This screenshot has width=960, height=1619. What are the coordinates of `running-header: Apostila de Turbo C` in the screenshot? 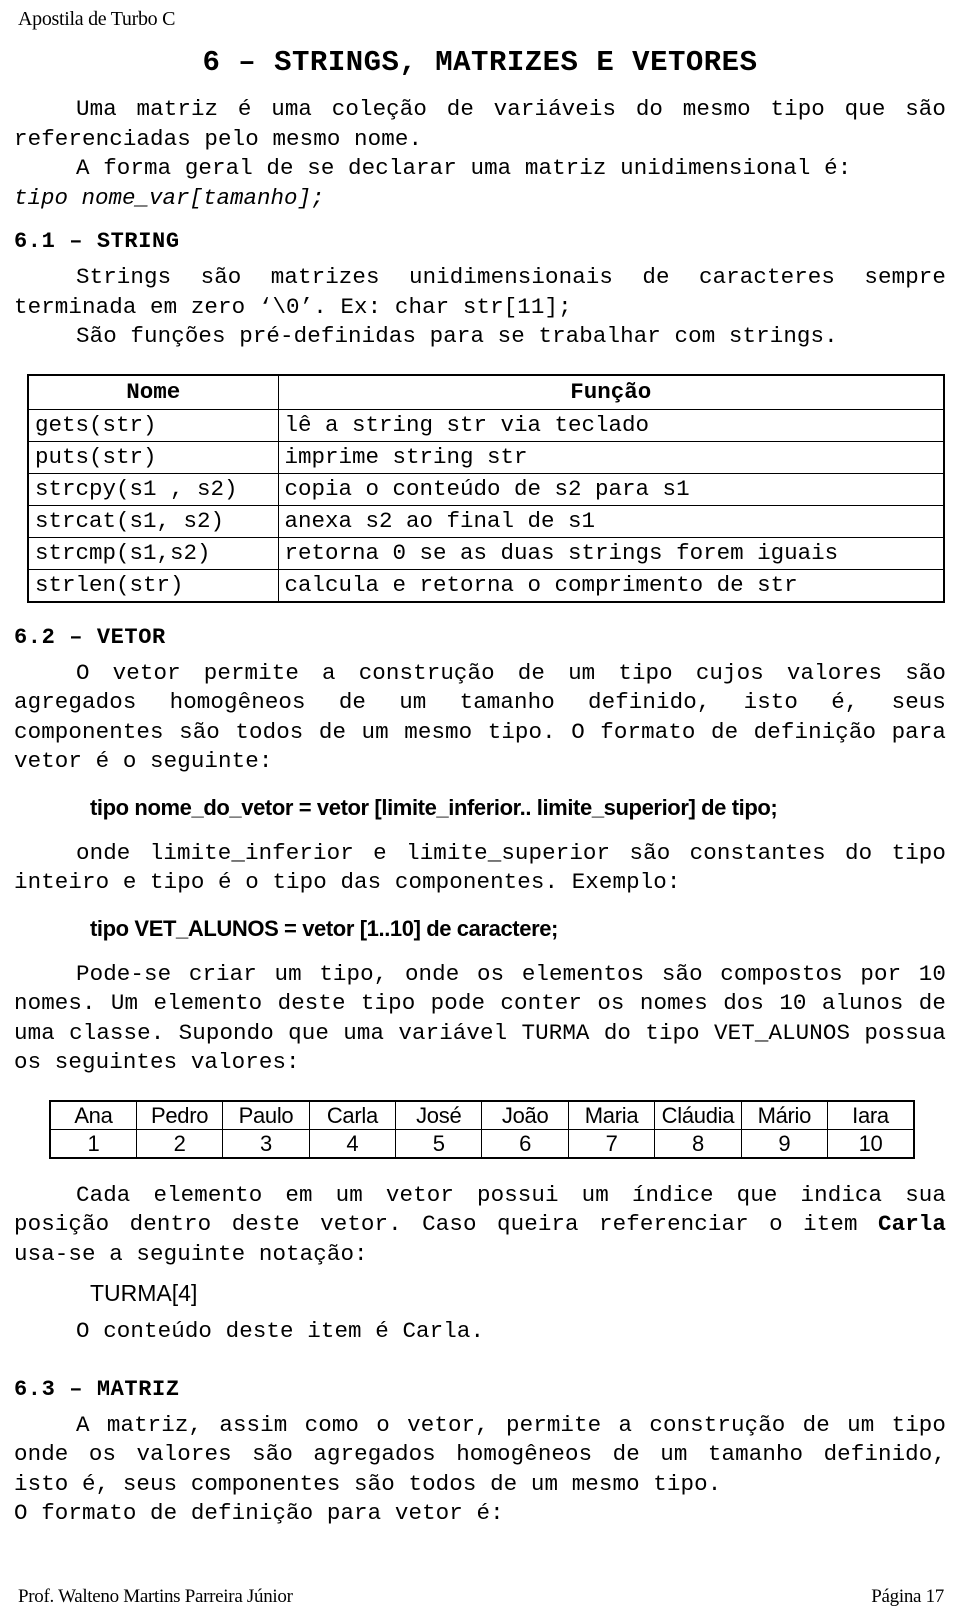 It's located at (97, 19).